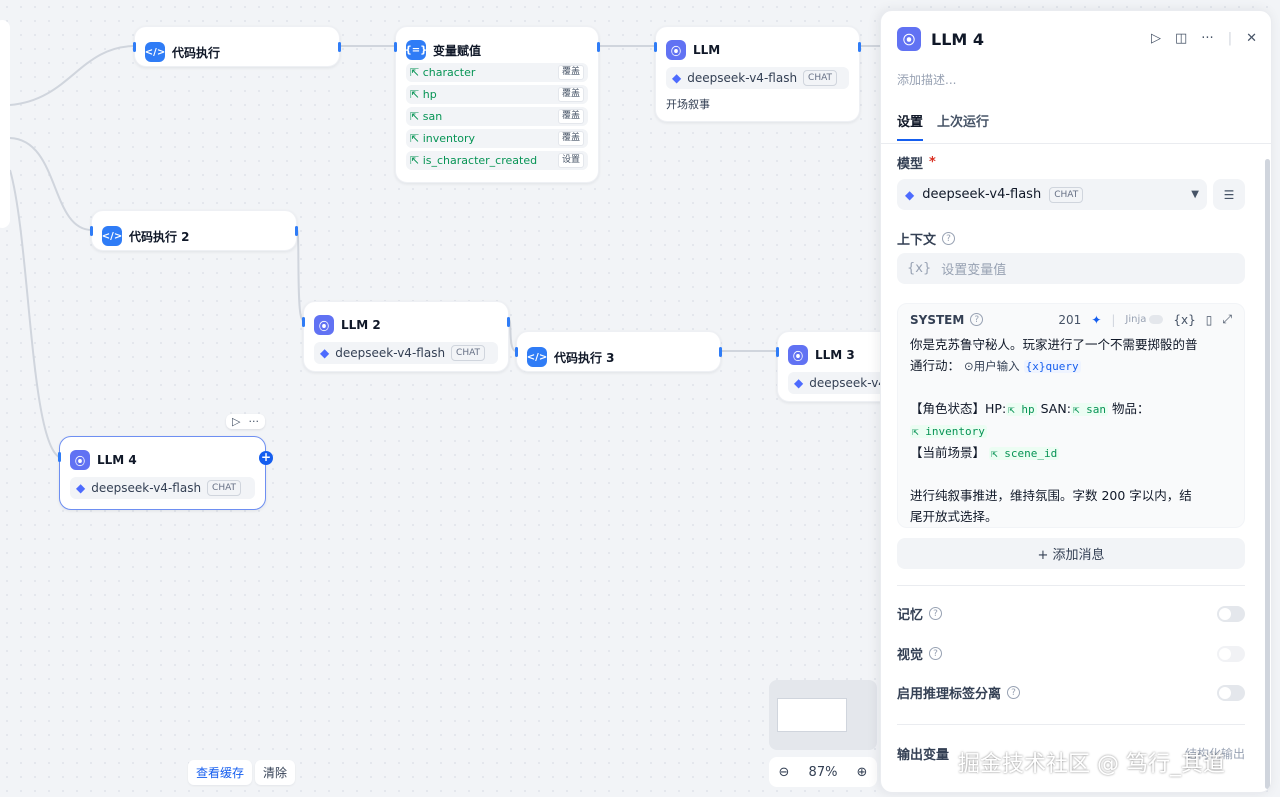 This screenshot has width=1280, height=797. Describe the element at coordinates (449, 138) in the screenshot. I see `var-name: inventory` at that location.